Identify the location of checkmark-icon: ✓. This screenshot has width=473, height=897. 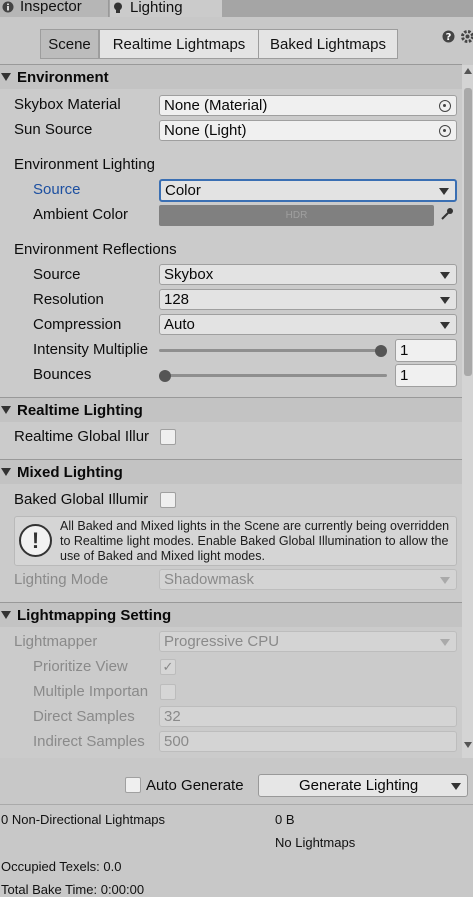
(168, 666).